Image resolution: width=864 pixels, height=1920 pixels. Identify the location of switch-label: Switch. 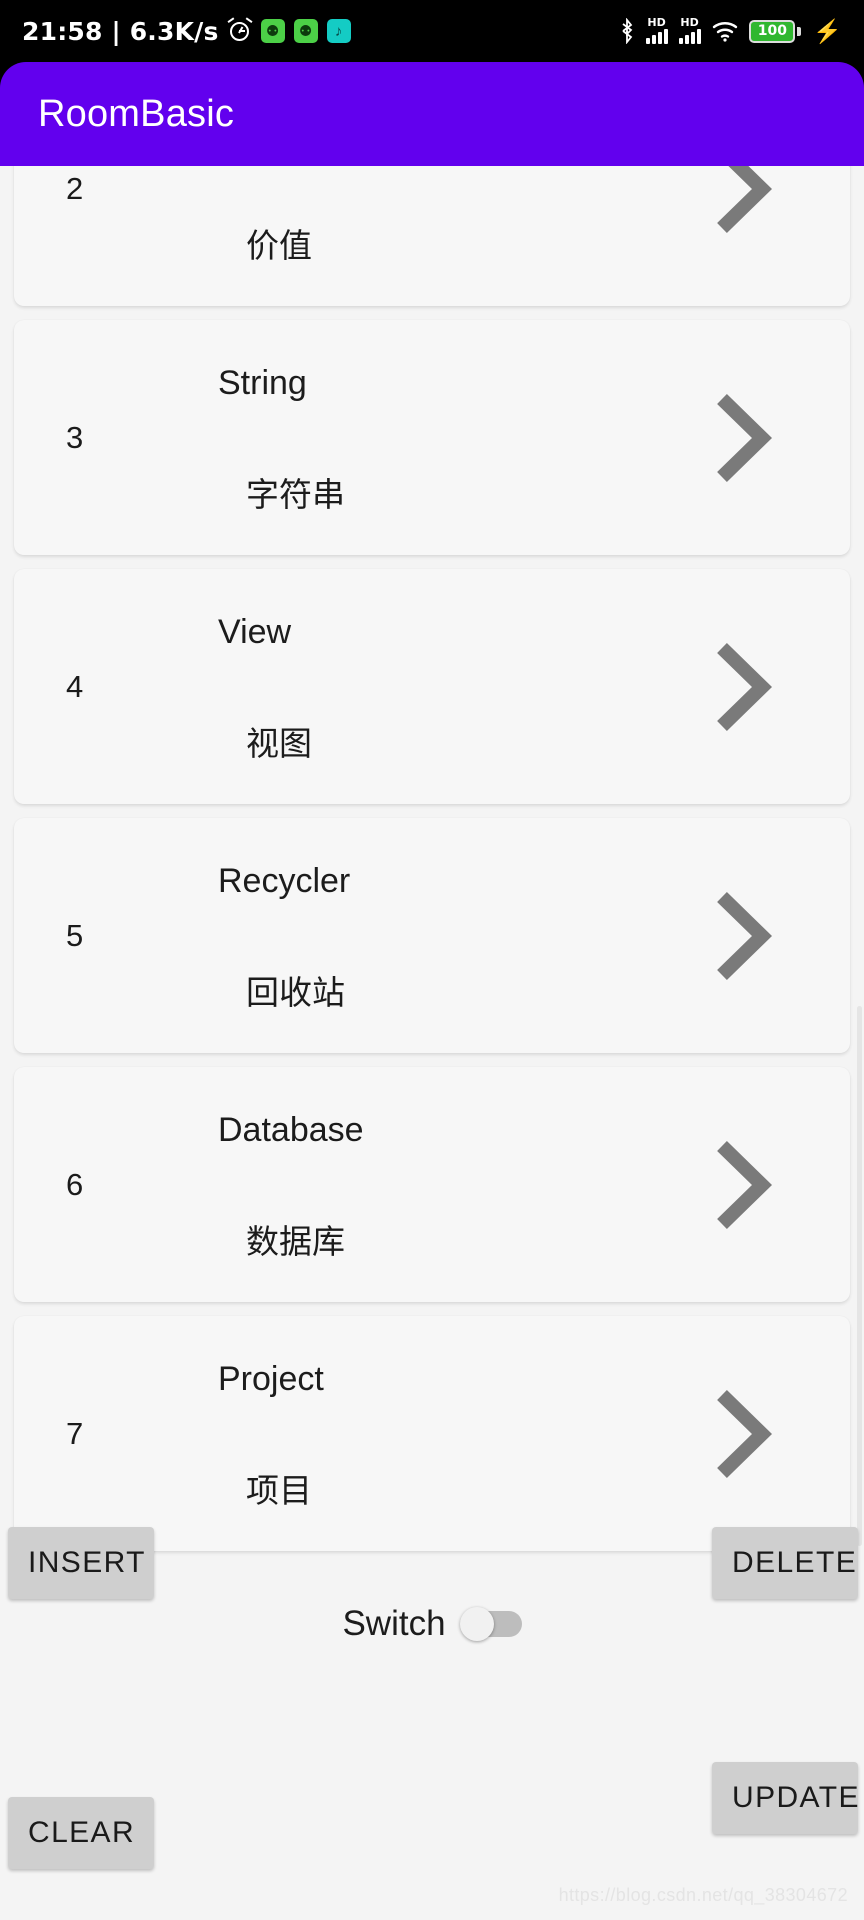
(394, 1623).